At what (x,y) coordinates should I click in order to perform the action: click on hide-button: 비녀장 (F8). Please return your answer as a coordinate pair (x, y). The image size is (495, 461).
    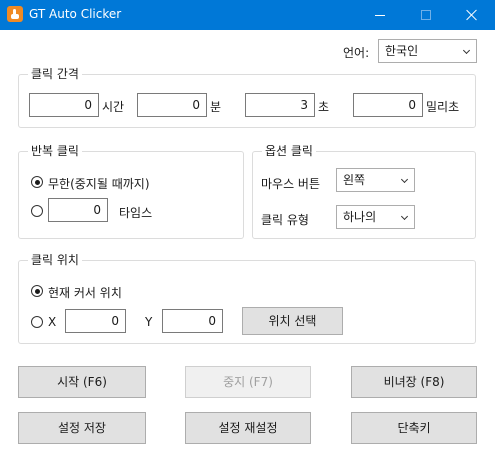
    Looking at the image, I should click on (414, 382).